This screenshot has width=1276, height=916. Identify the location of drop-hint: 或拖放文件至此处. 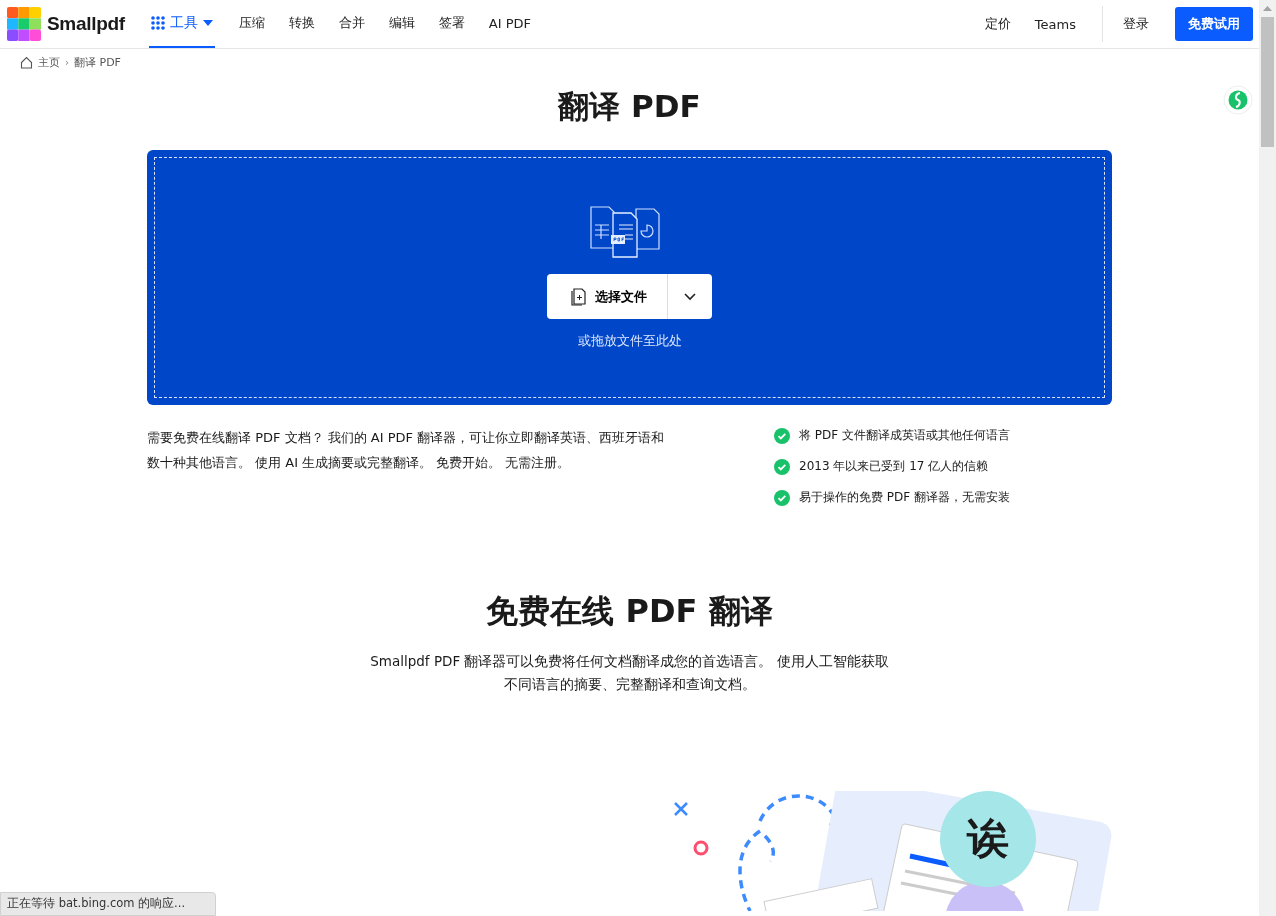
(629, 341).